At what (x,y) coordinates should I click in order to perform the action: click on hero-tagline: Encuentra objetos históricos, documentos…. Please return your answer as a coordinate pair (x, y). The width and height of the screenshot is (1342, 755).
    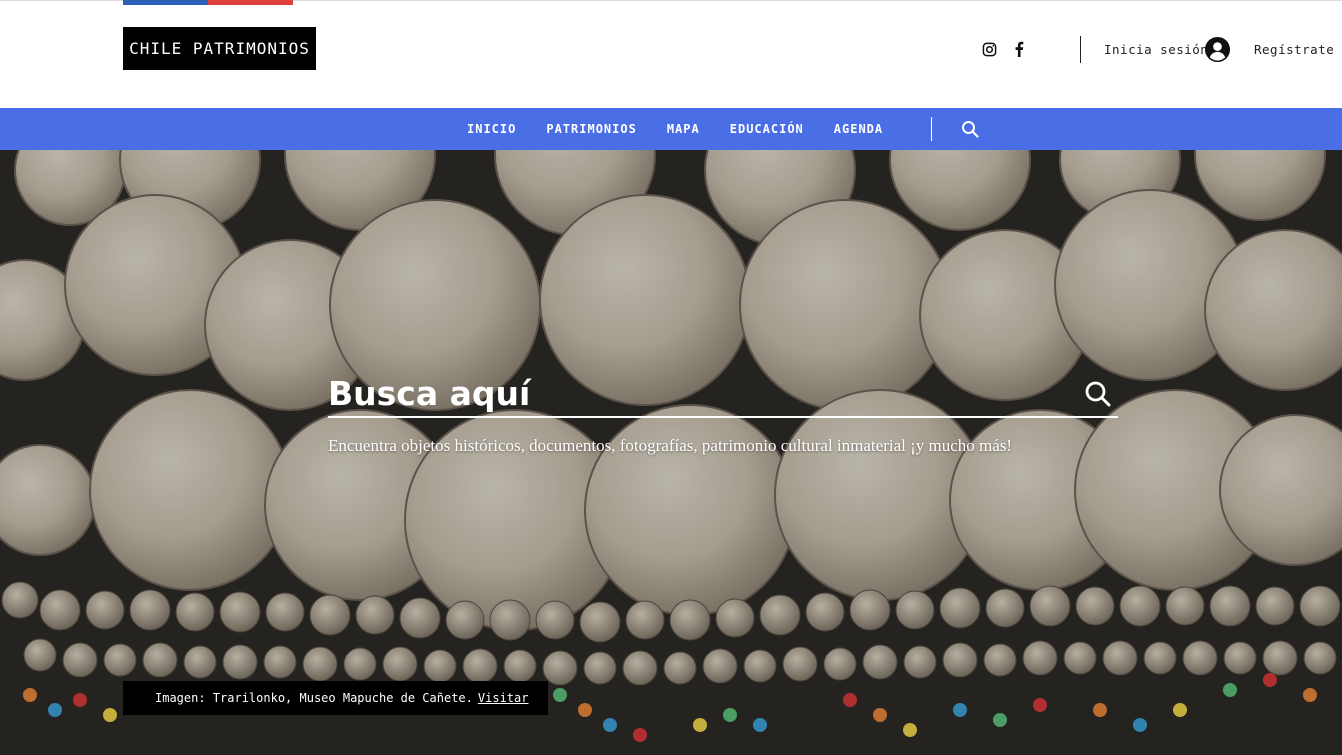
    Looking at the image, I should click on (670, 445).